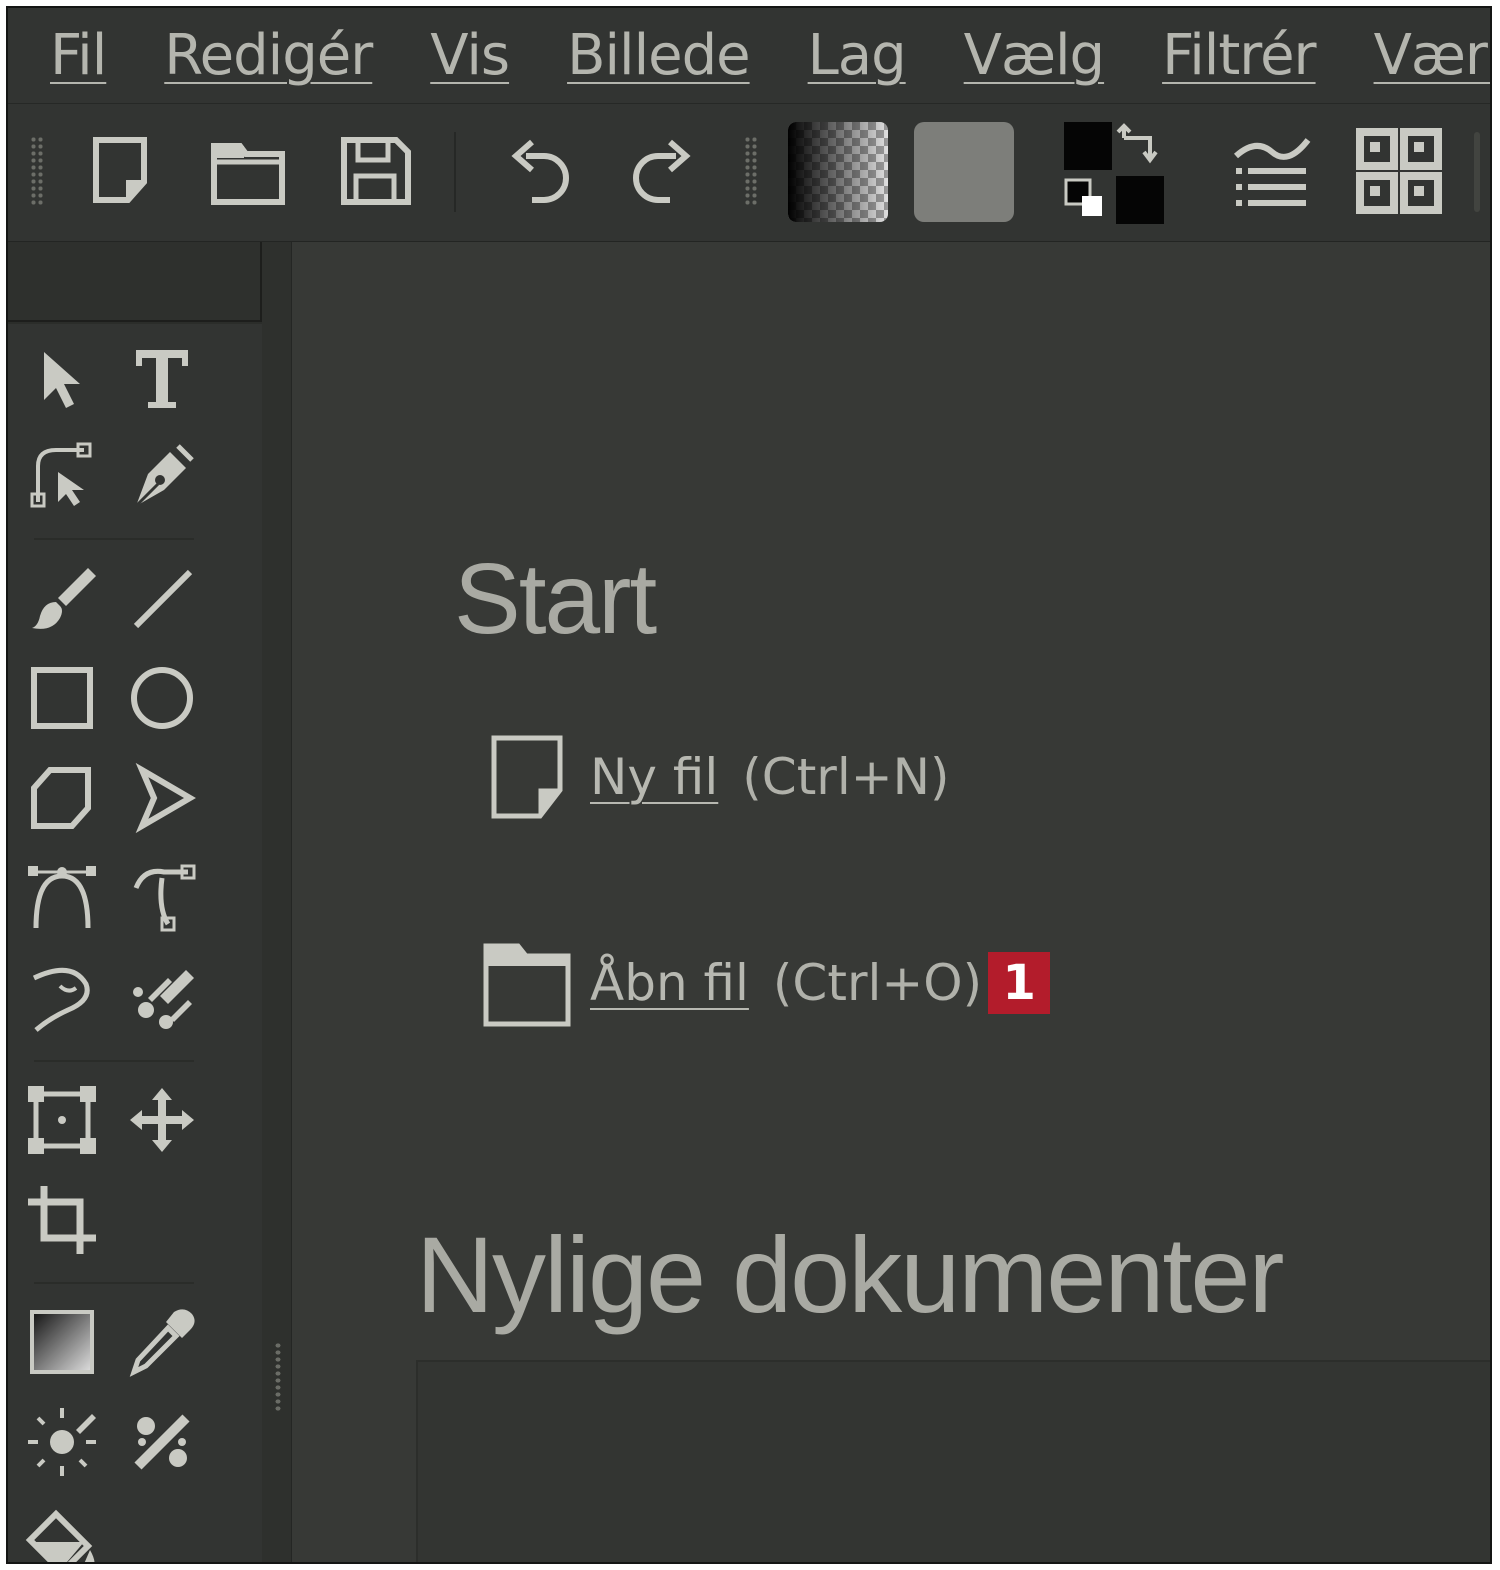 The image size is (1500, 1570). What do you see at coordinates (162, 598) in the screenshot?
I see `line-icon` at bounding box center [162, 598].